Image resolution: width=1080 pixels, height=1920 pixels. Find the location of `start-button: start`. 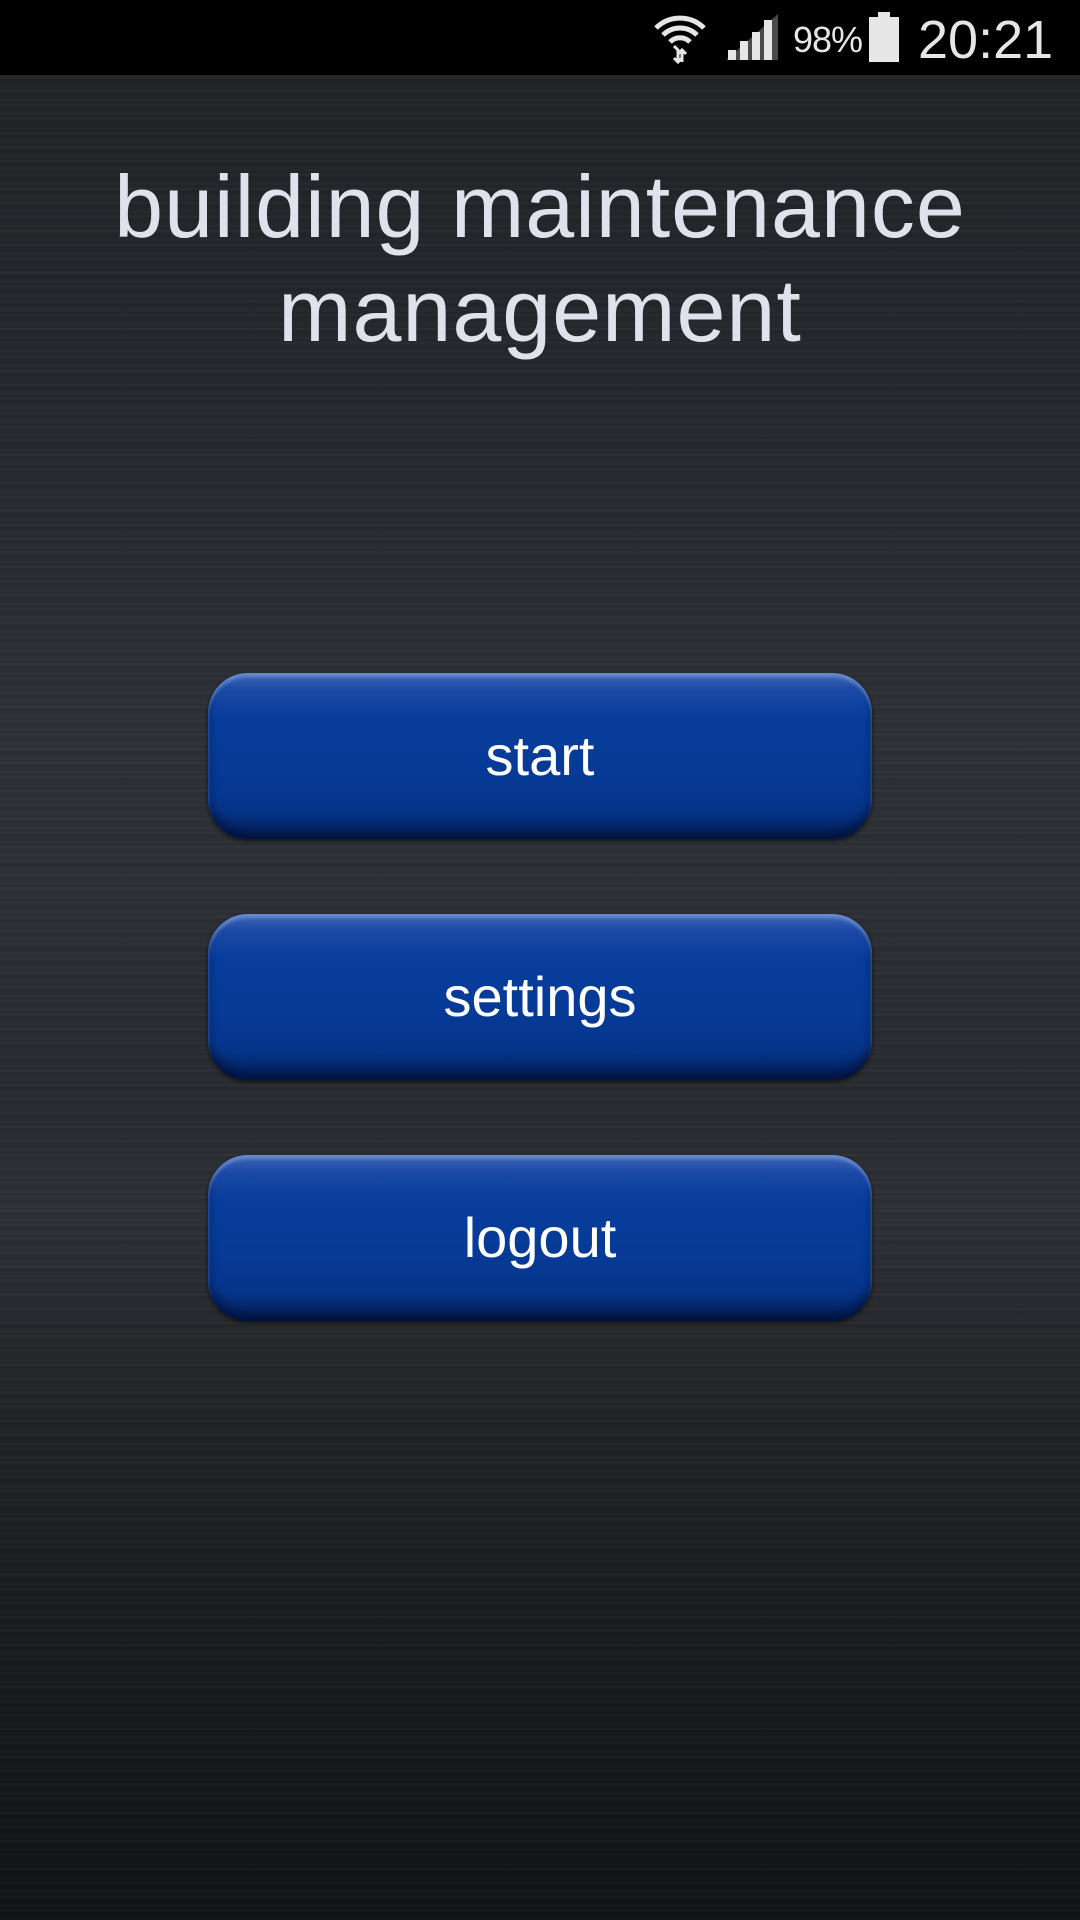

start-button: start is located at coordinates (540, 756).